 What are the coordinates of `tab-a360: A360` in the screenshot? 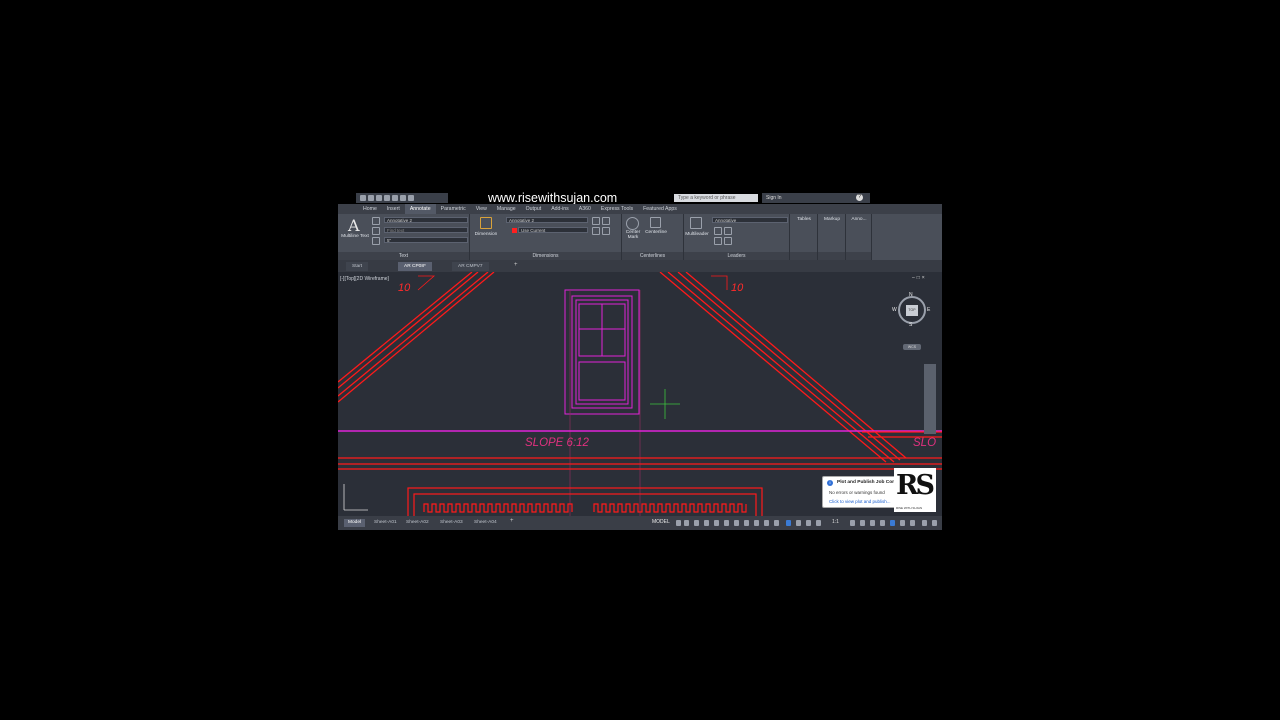 It's located at (585, 209).